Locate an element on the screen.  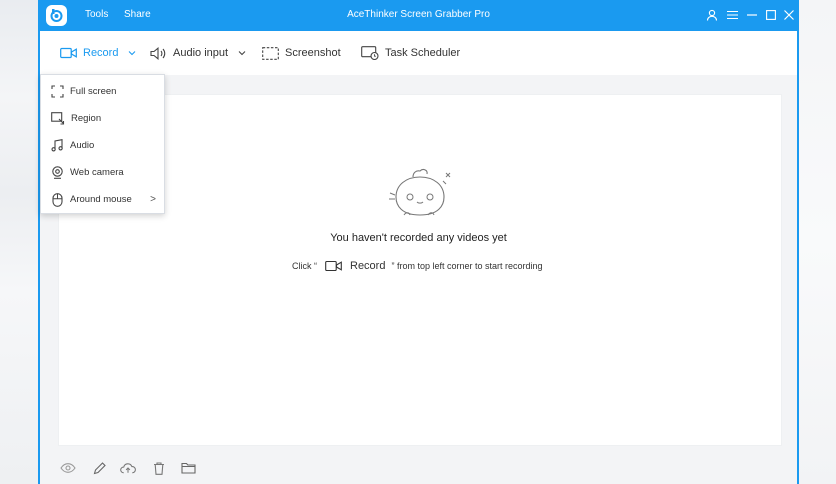
record-button: Record is located at coordinates (98, 53).